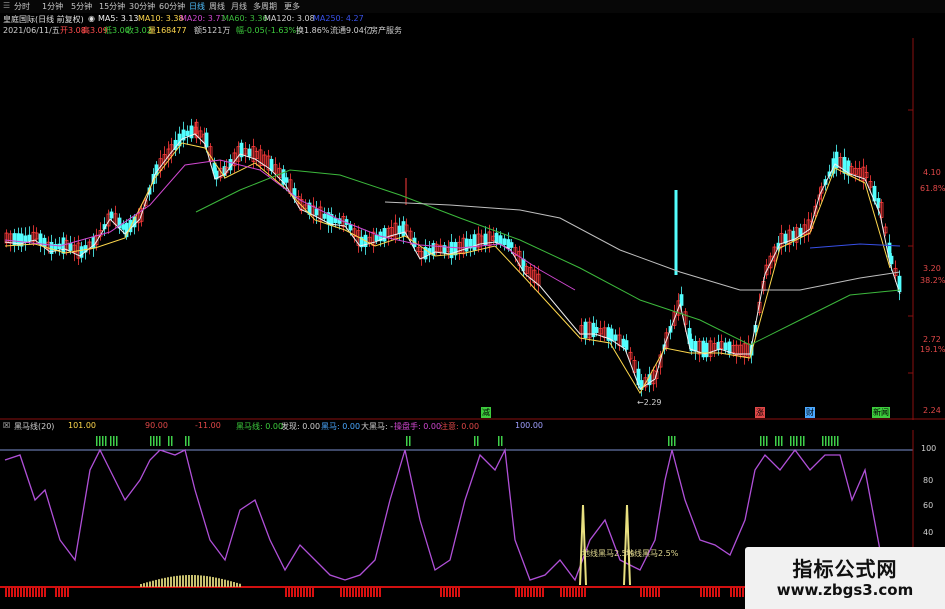  What do you see at coordinates (486, 412) in the screenshot?
I see `event-marker: 减` at bounding box center [486, 412].